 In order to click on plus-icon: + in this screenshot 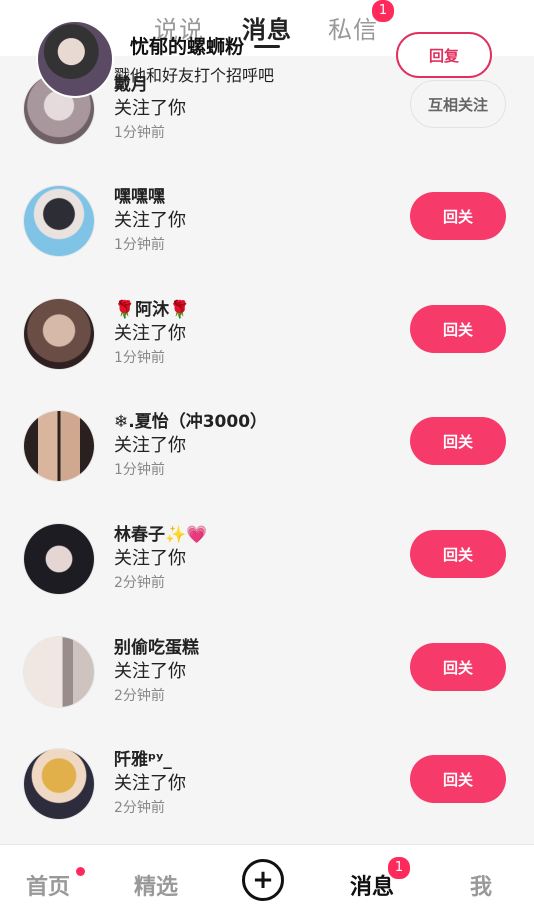, I will do `click(263, 880)`.